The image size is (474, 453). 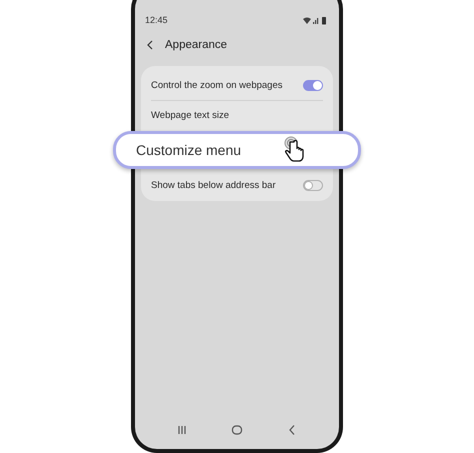 I want to click on highlighted-menu-item: Customize menu, so click(x=237, y=150).